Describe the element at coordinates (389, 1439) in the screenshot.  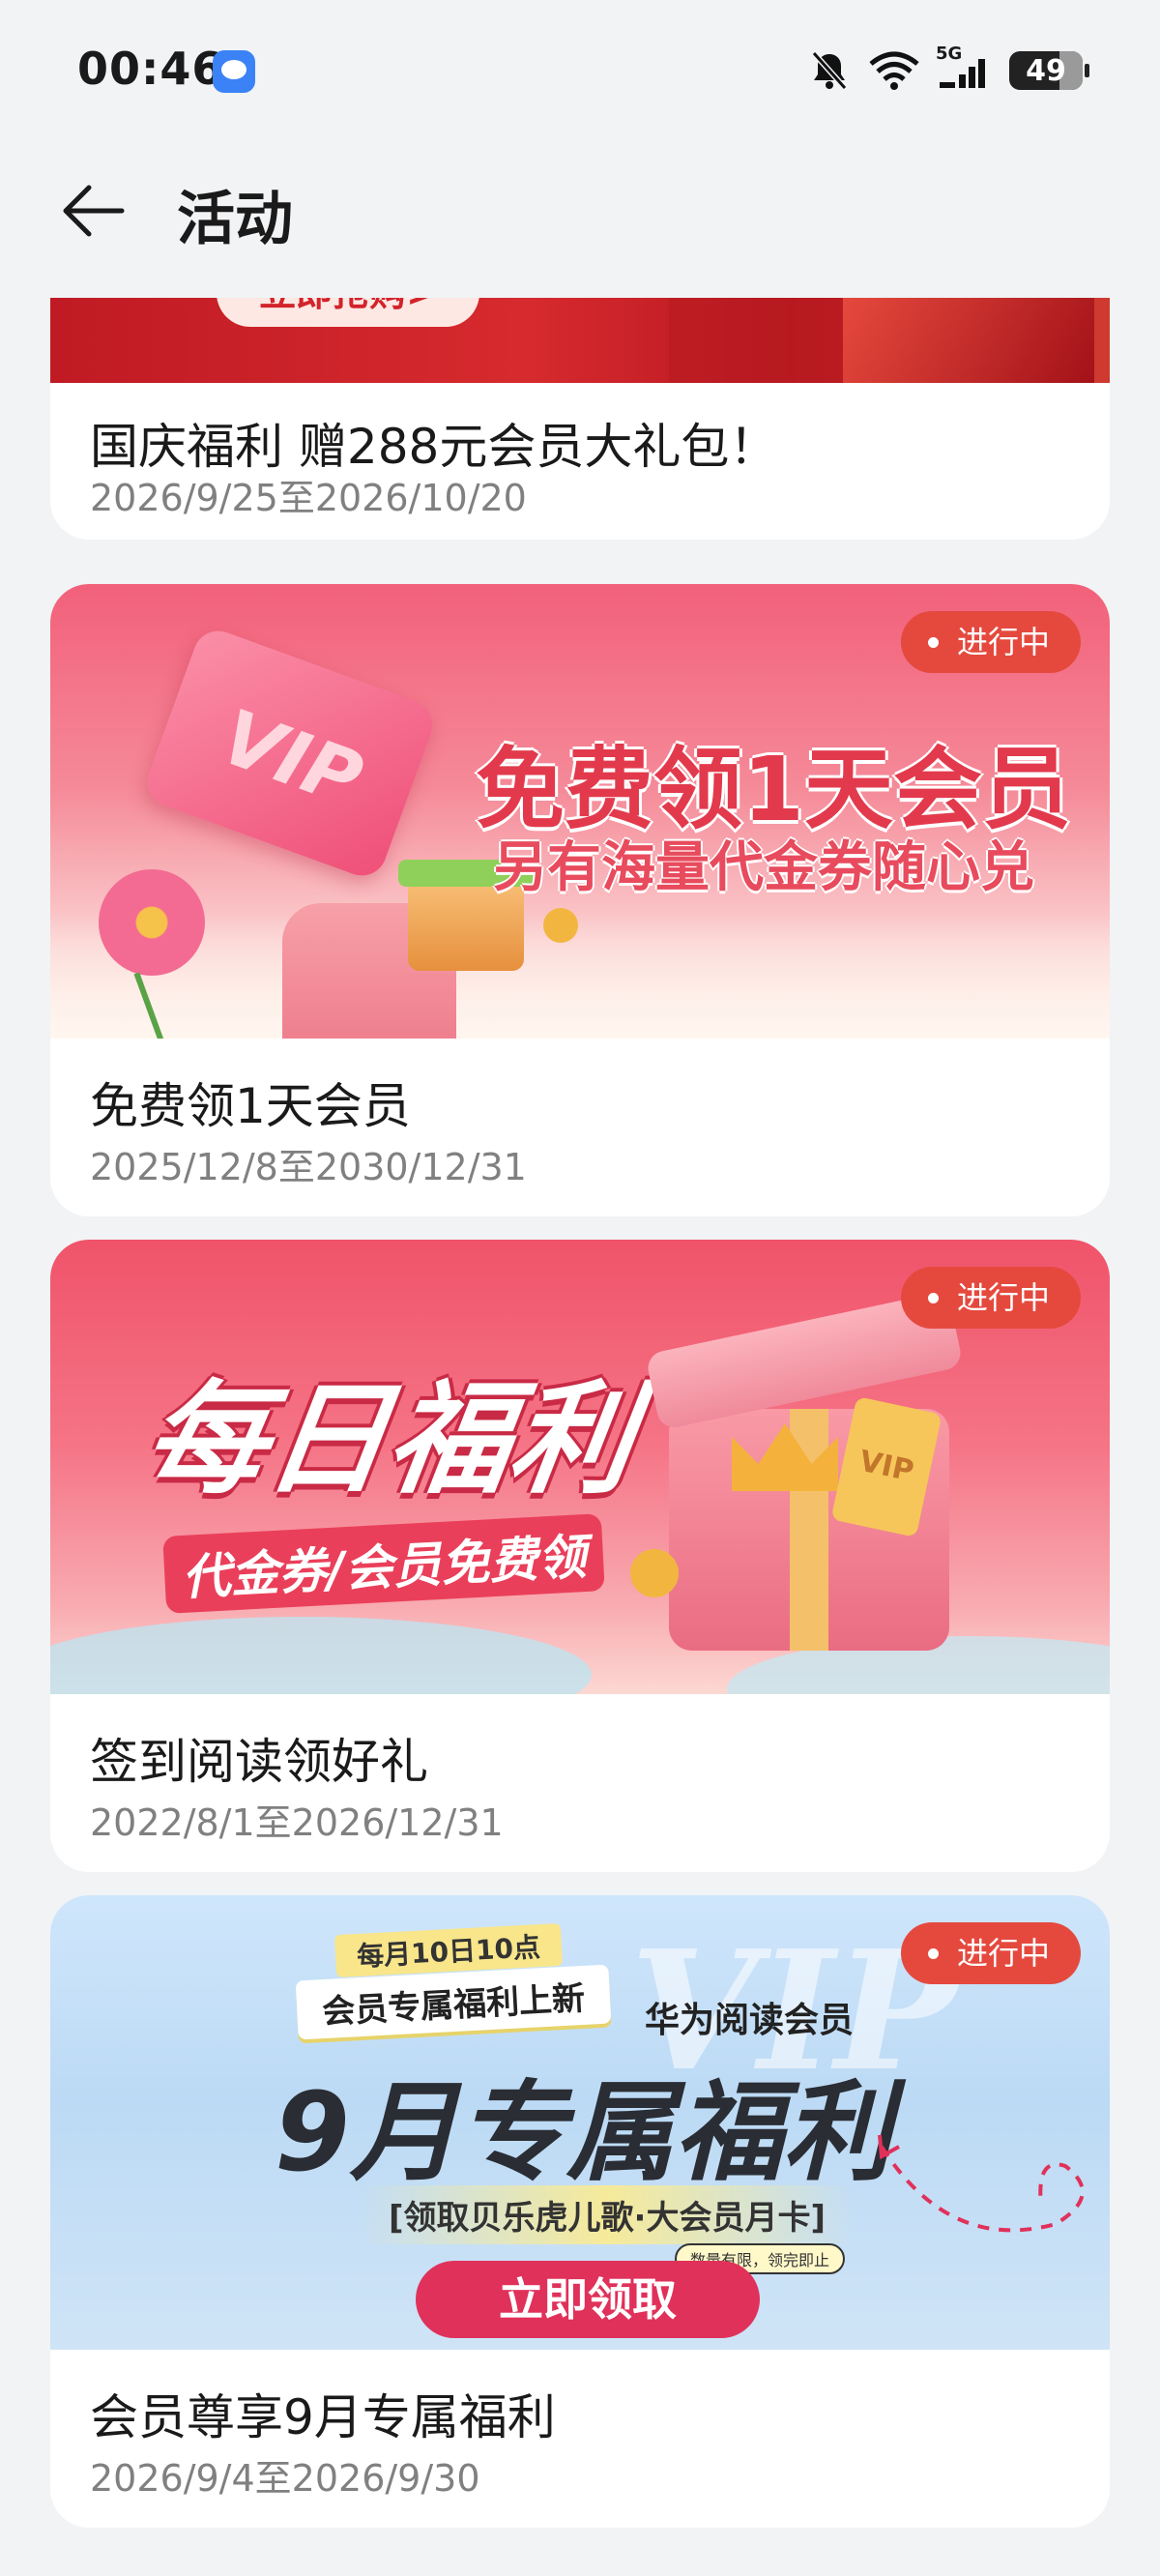
I see `banner-headline: 每日福利` at that location.